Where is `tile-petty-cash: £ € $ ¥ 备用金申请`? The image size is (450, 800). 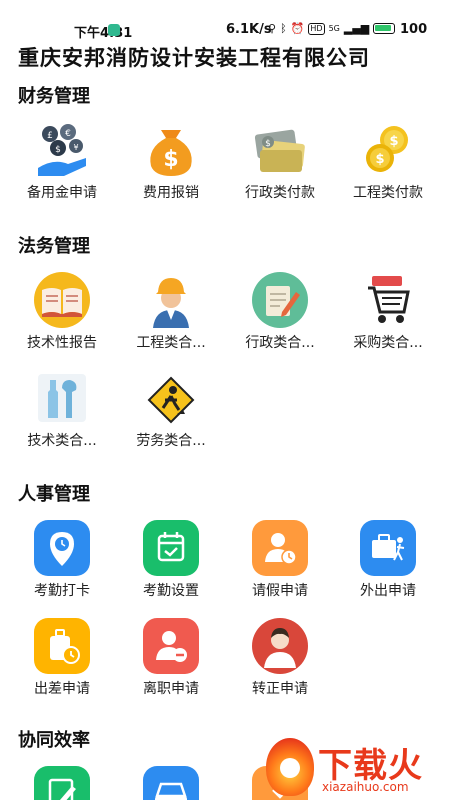 tile-petty-cash: £ € $ ¥ 备用金申请 is located at coordinates (62, 162).